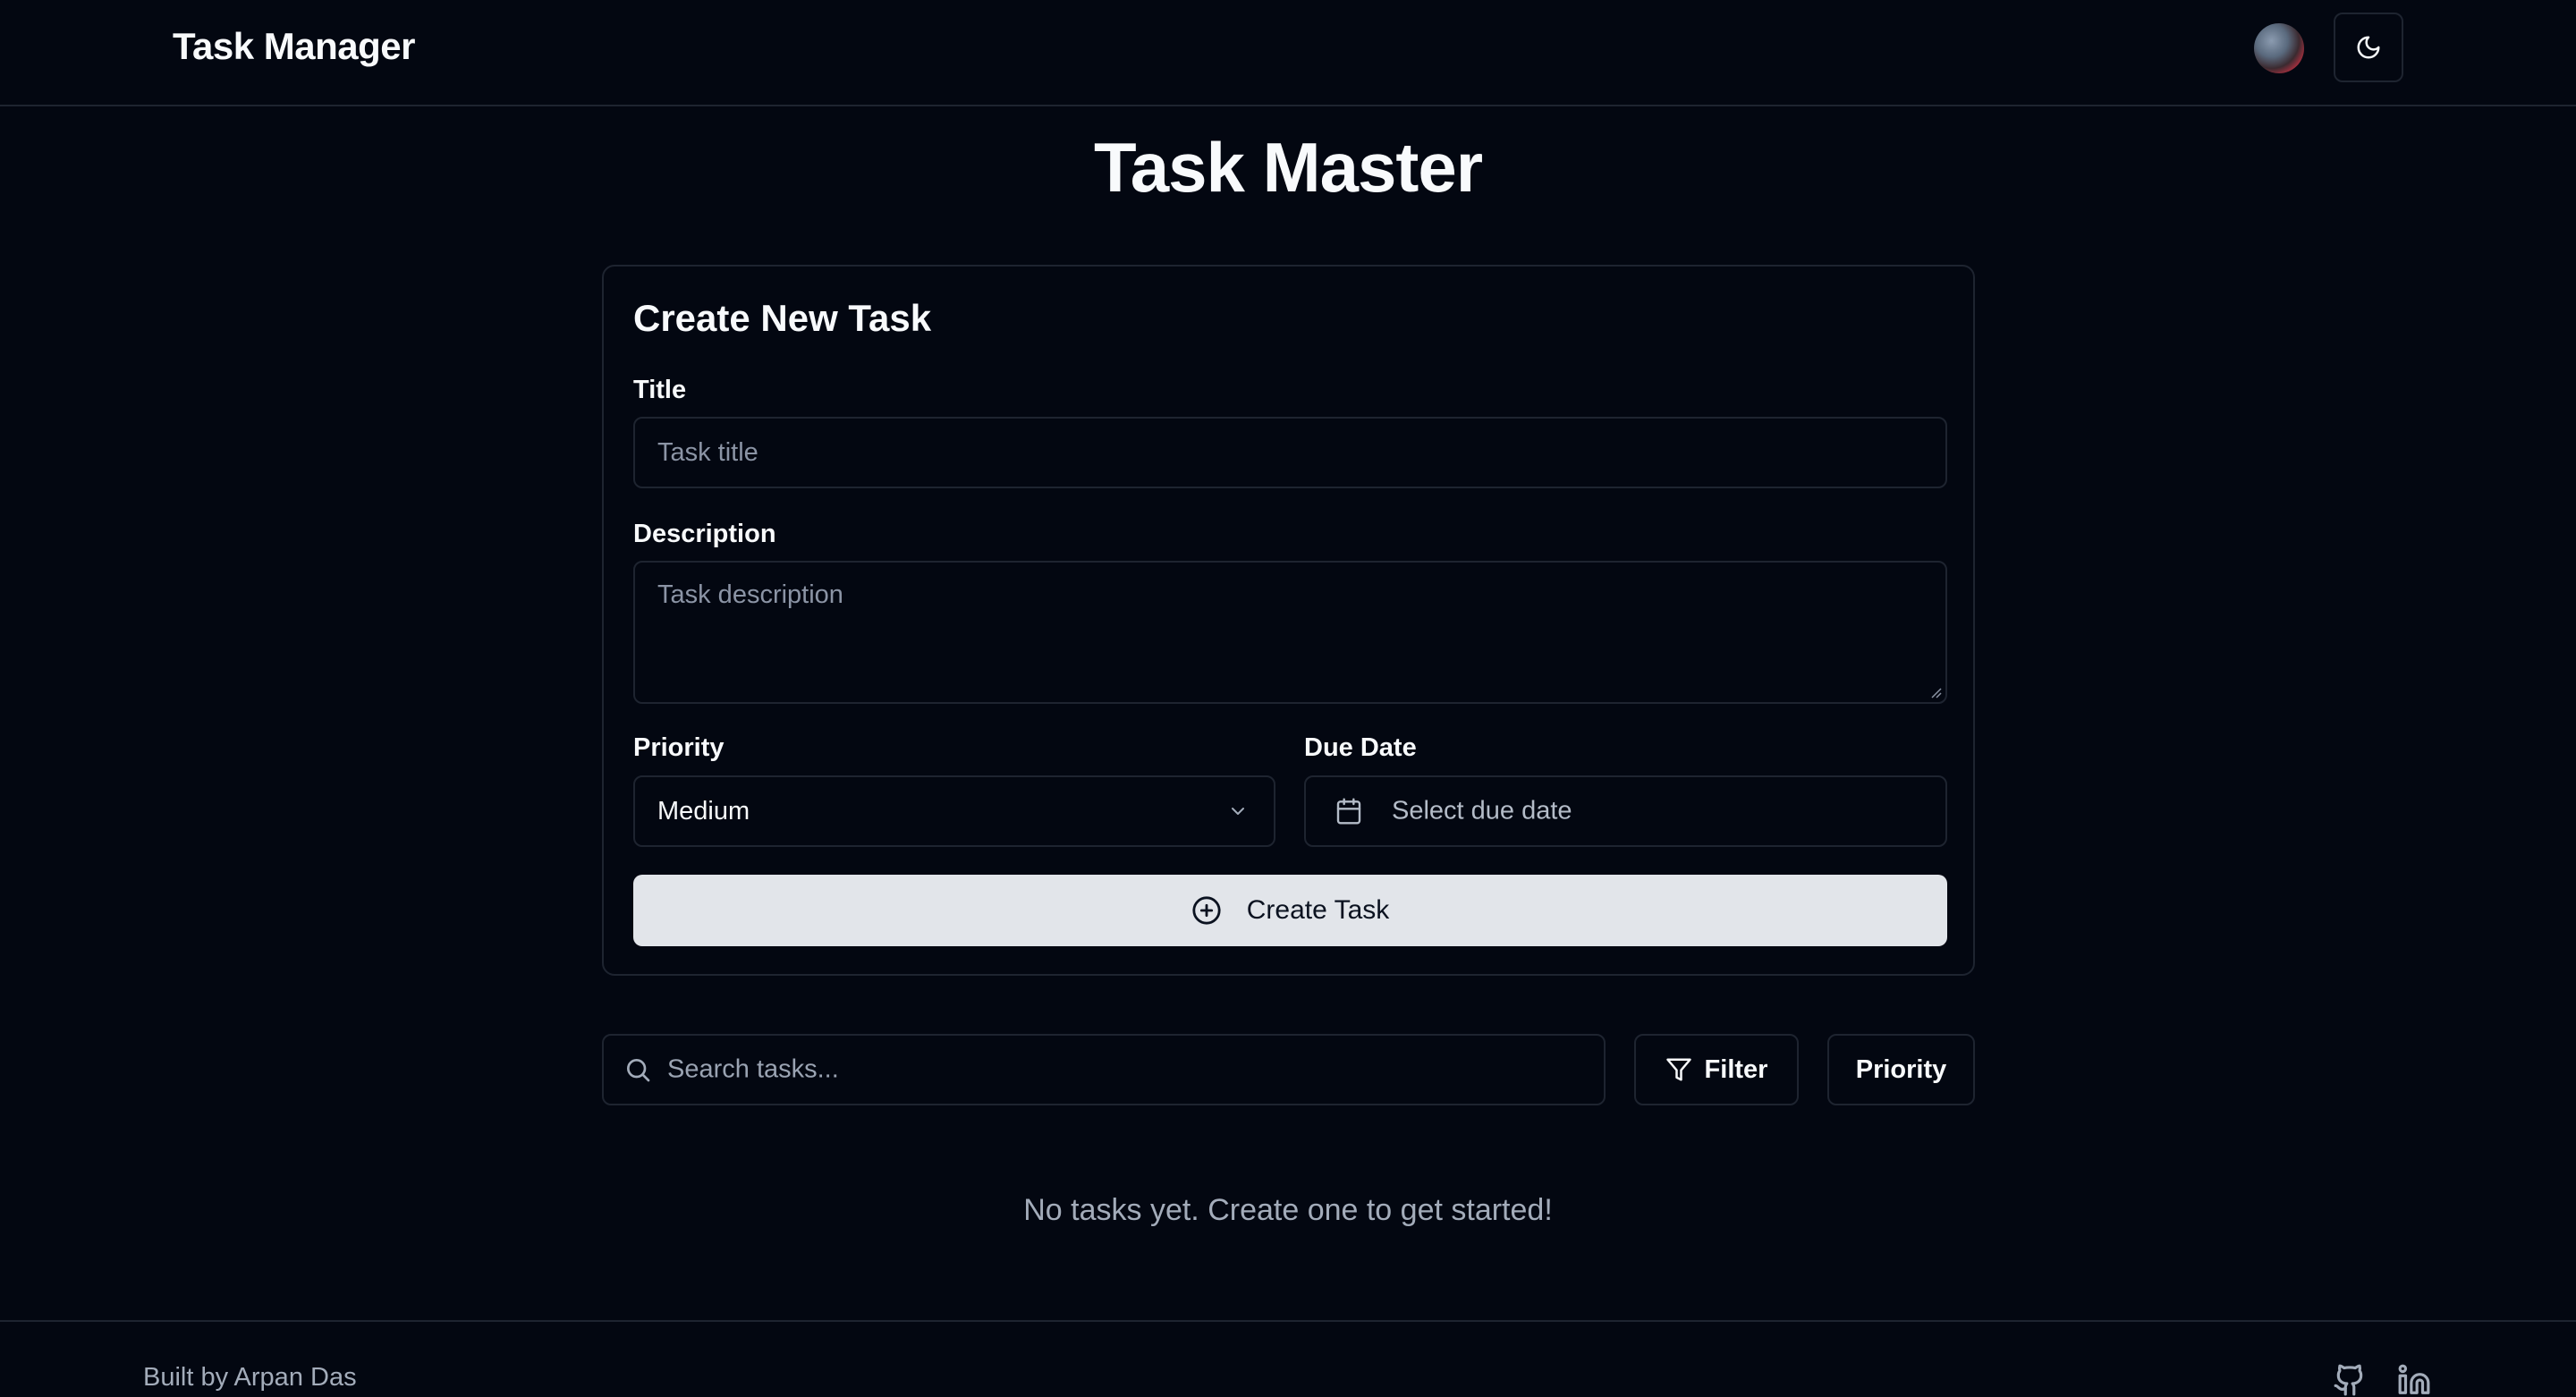  What do you see at coordinates (1318, 910) in the screenshot?
I see `create-task-button-label: Create Task` at bounding box center [1318, 910].